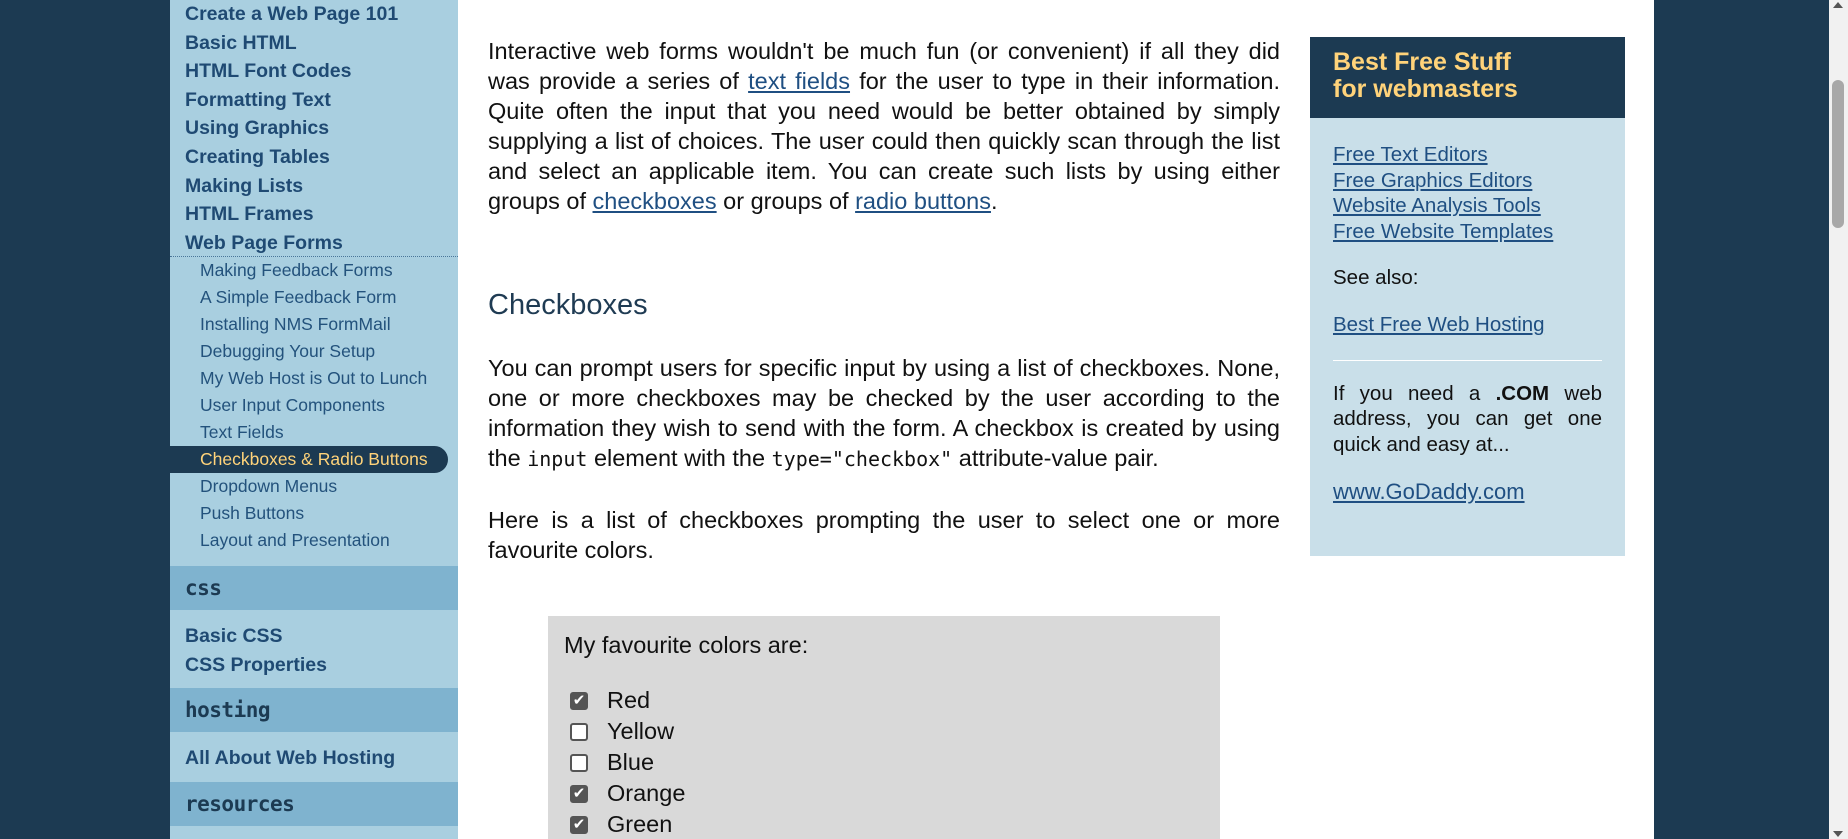  I want to click on intro-text-4: ., so click(994, 201).